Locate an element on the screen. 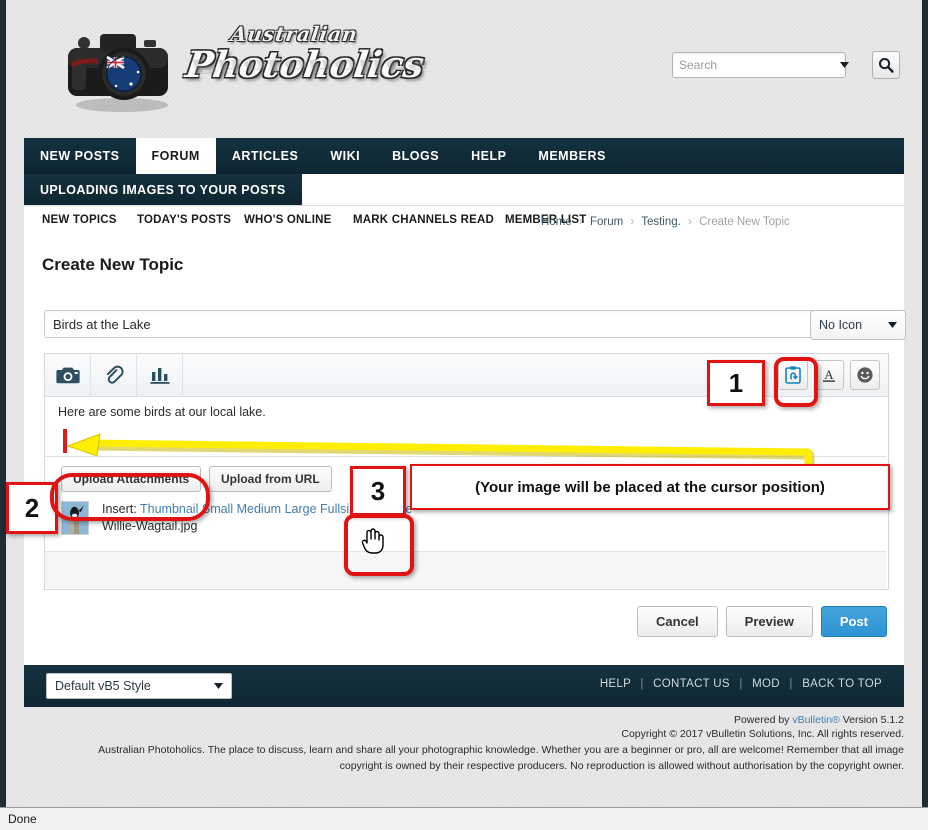 This screenshot has height=830, width=928. linkbar-item-mark-channels-read: MARK CHANNELS READ is located at coordinates (423, 220).